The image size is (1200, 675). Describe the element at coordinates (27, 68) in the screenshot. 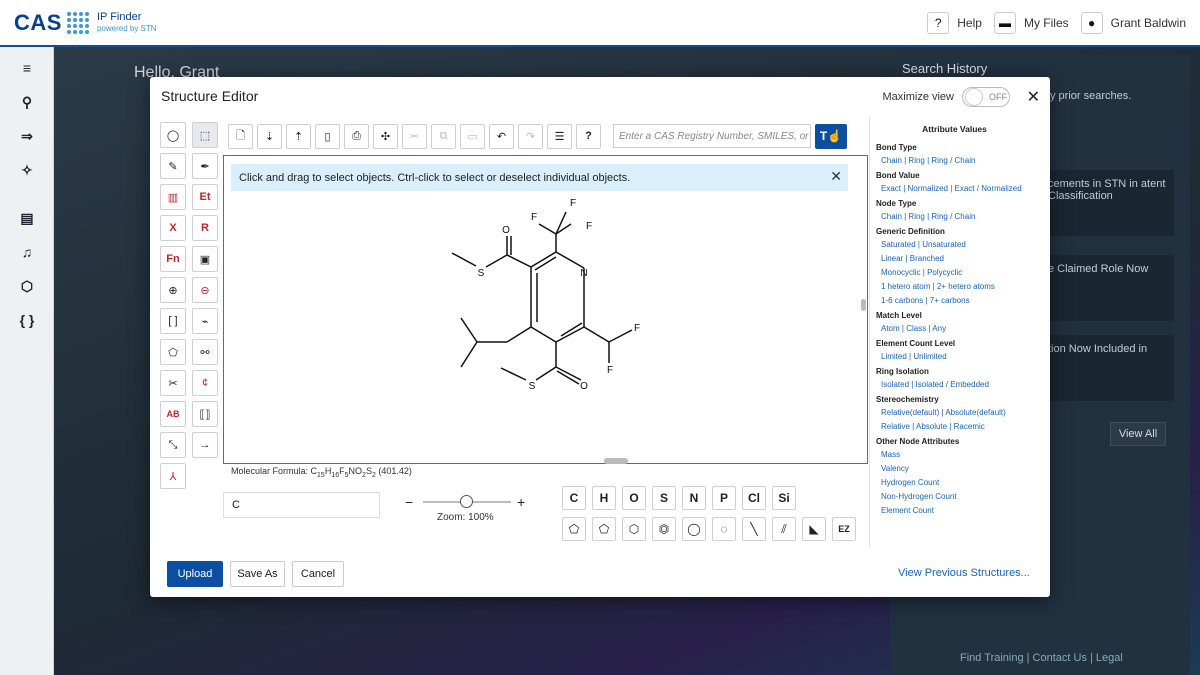

I see `menu-icon: ≡` at that location.